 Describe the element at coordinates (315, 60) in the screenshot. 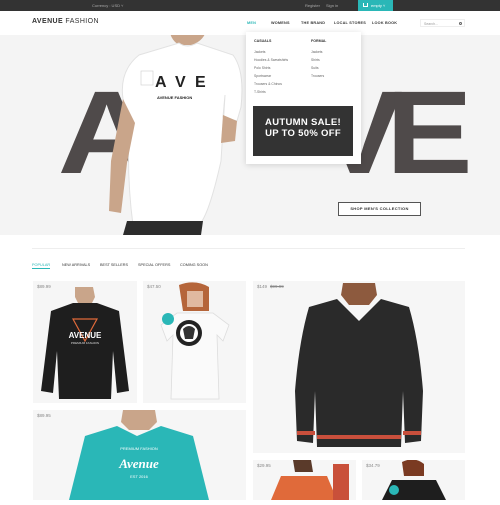

I see `dropdown-item: Shirts` at that location.